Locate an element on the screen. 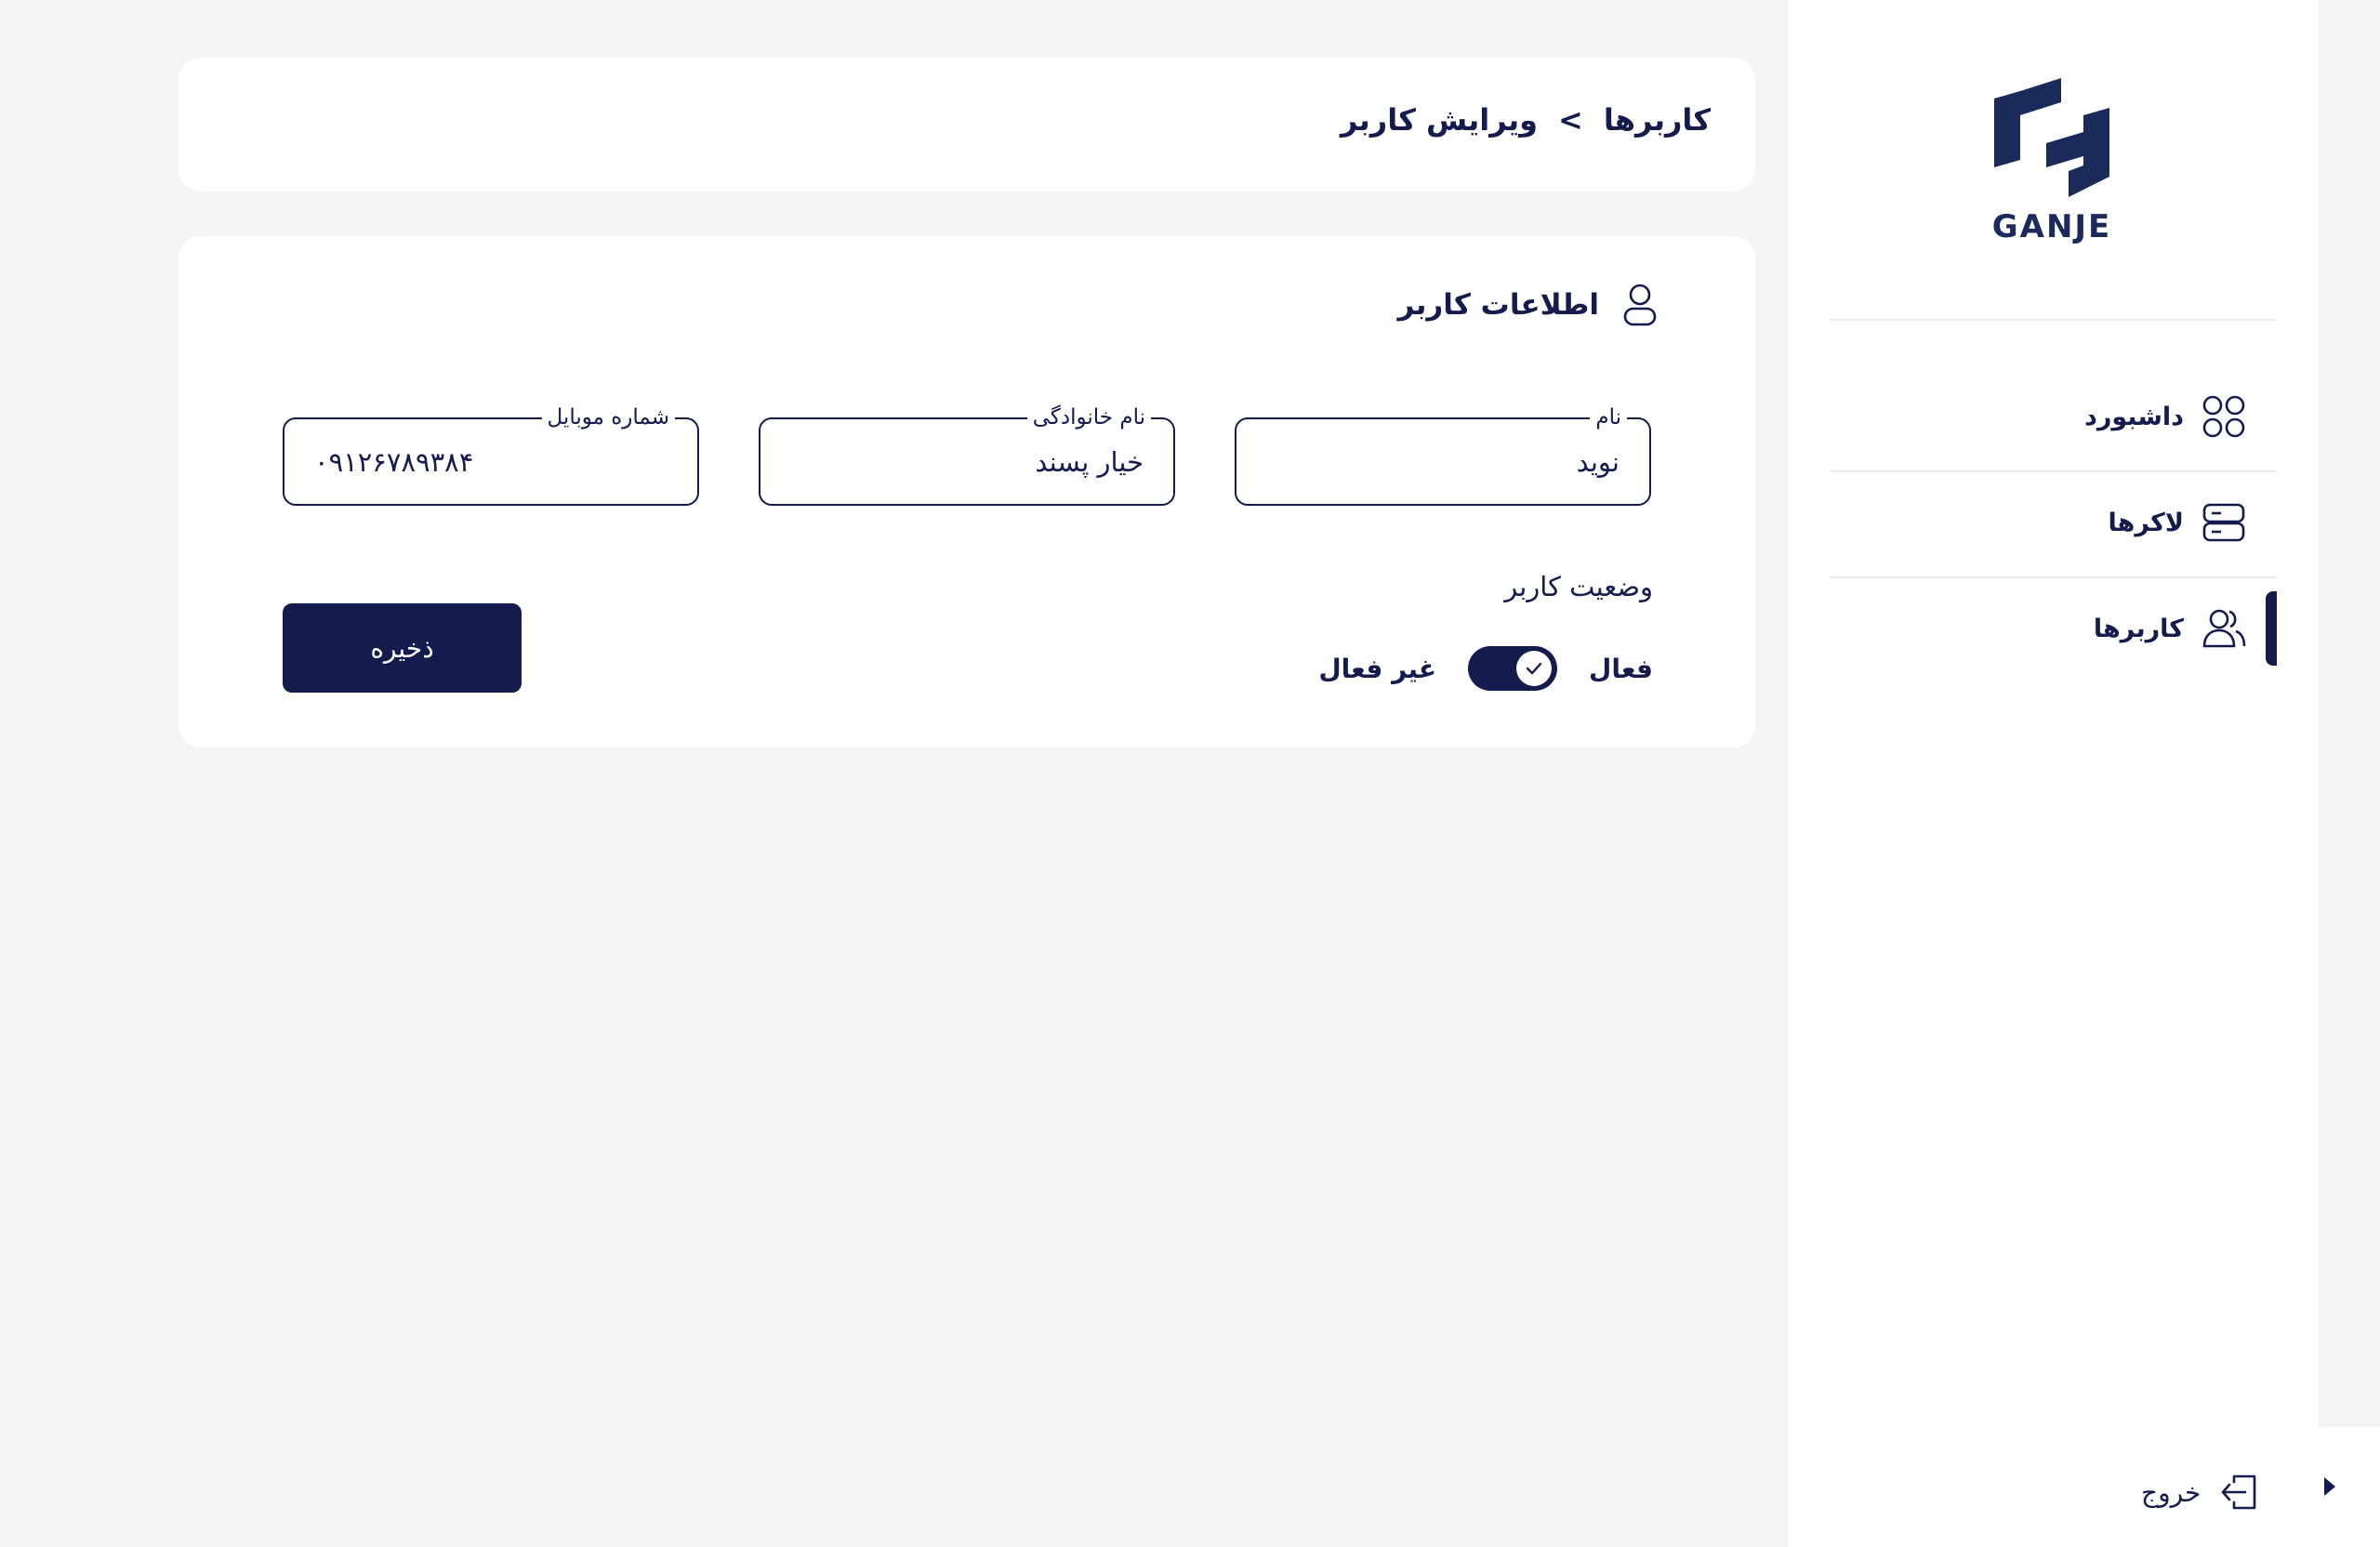  logout-icon is located at coordinates (2239, 1492).